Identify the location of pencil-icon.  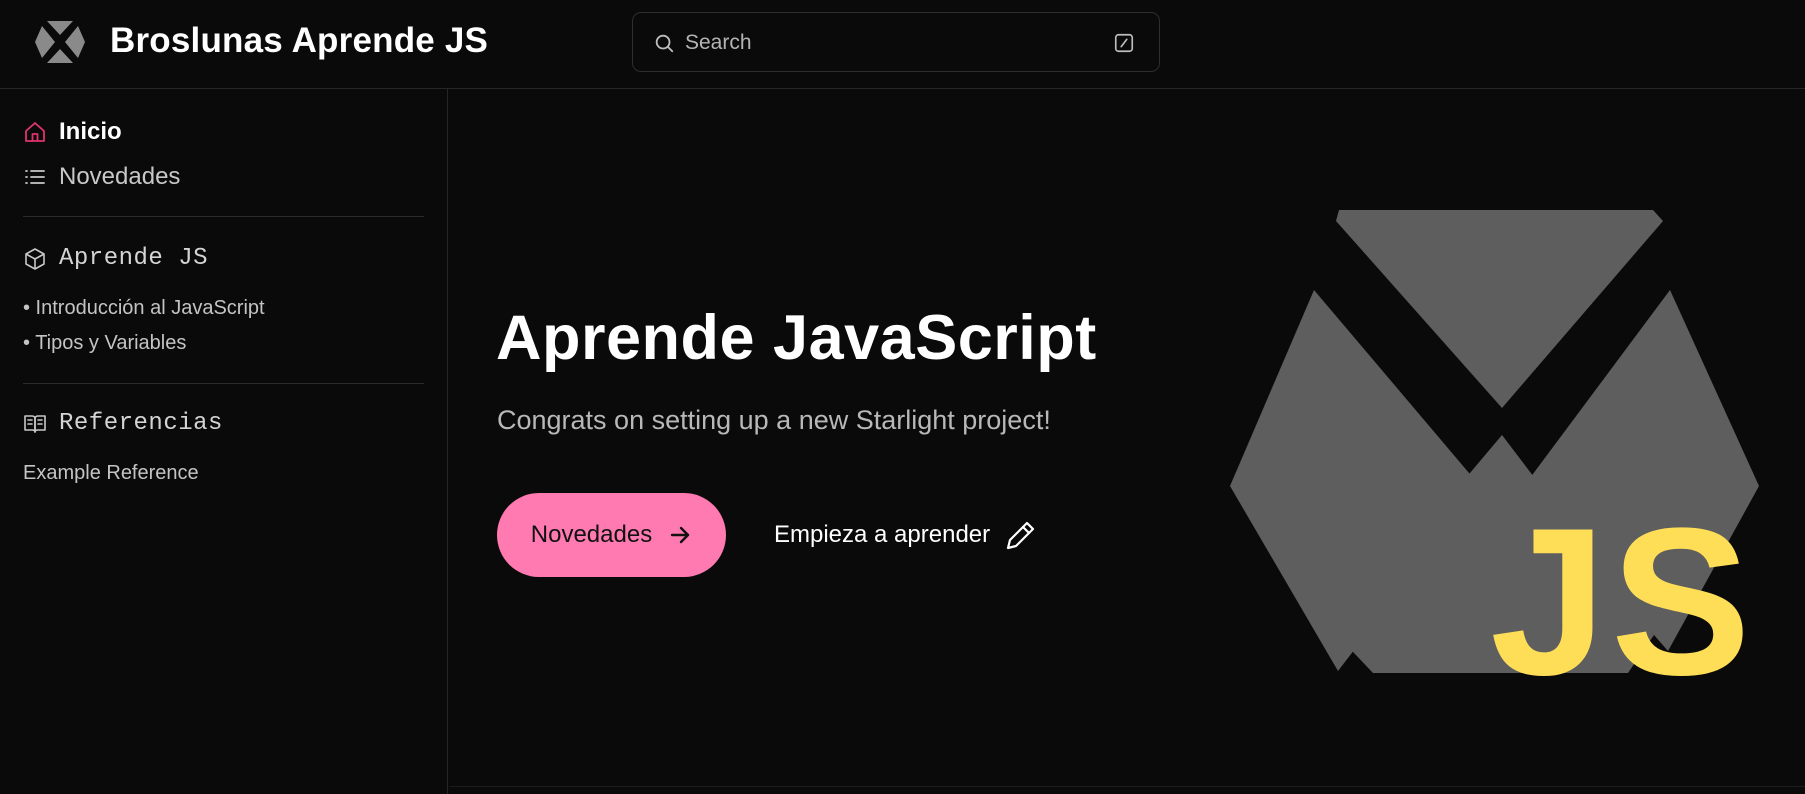
(1021, 535).